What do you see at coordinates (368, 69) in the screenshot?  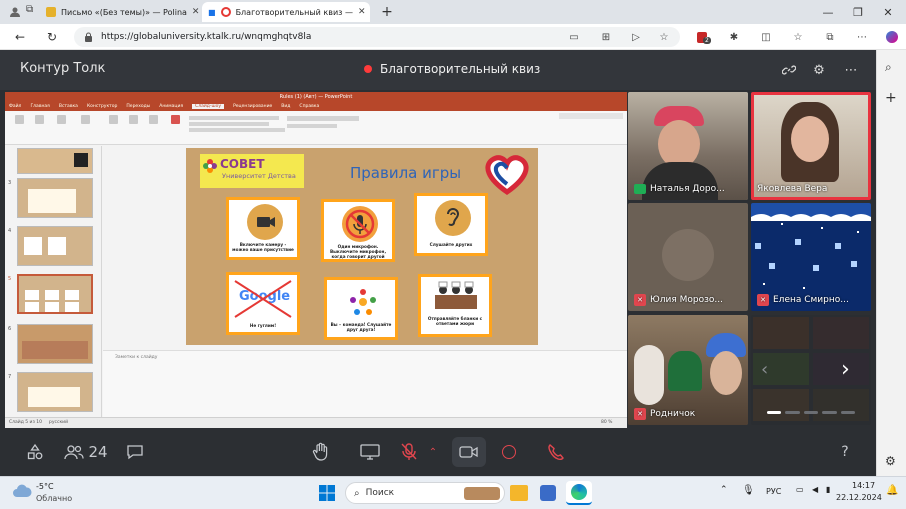 I see `recording-dot-icon` at bounding box center [368, 69].